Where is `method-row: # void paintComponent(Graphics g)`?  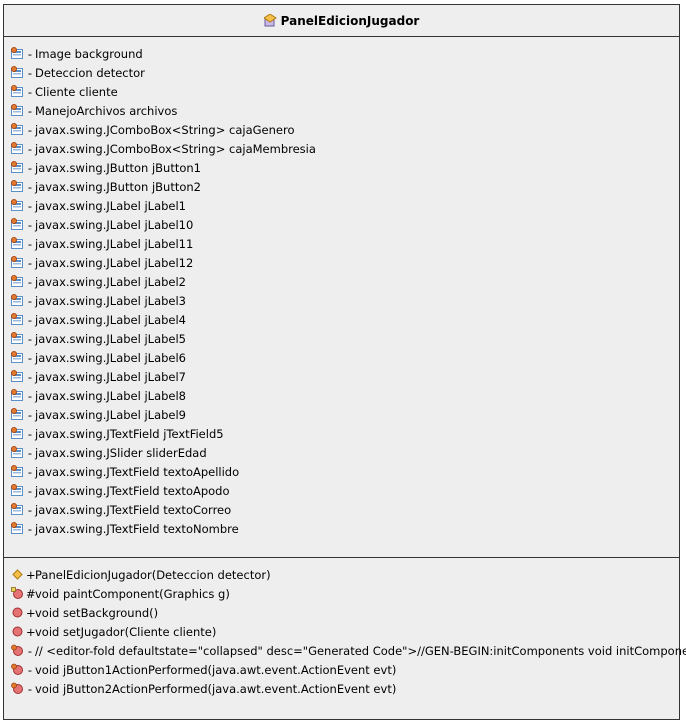 method-row: # void paintComponent(Graphics g) is located at coordinates (348, 593).